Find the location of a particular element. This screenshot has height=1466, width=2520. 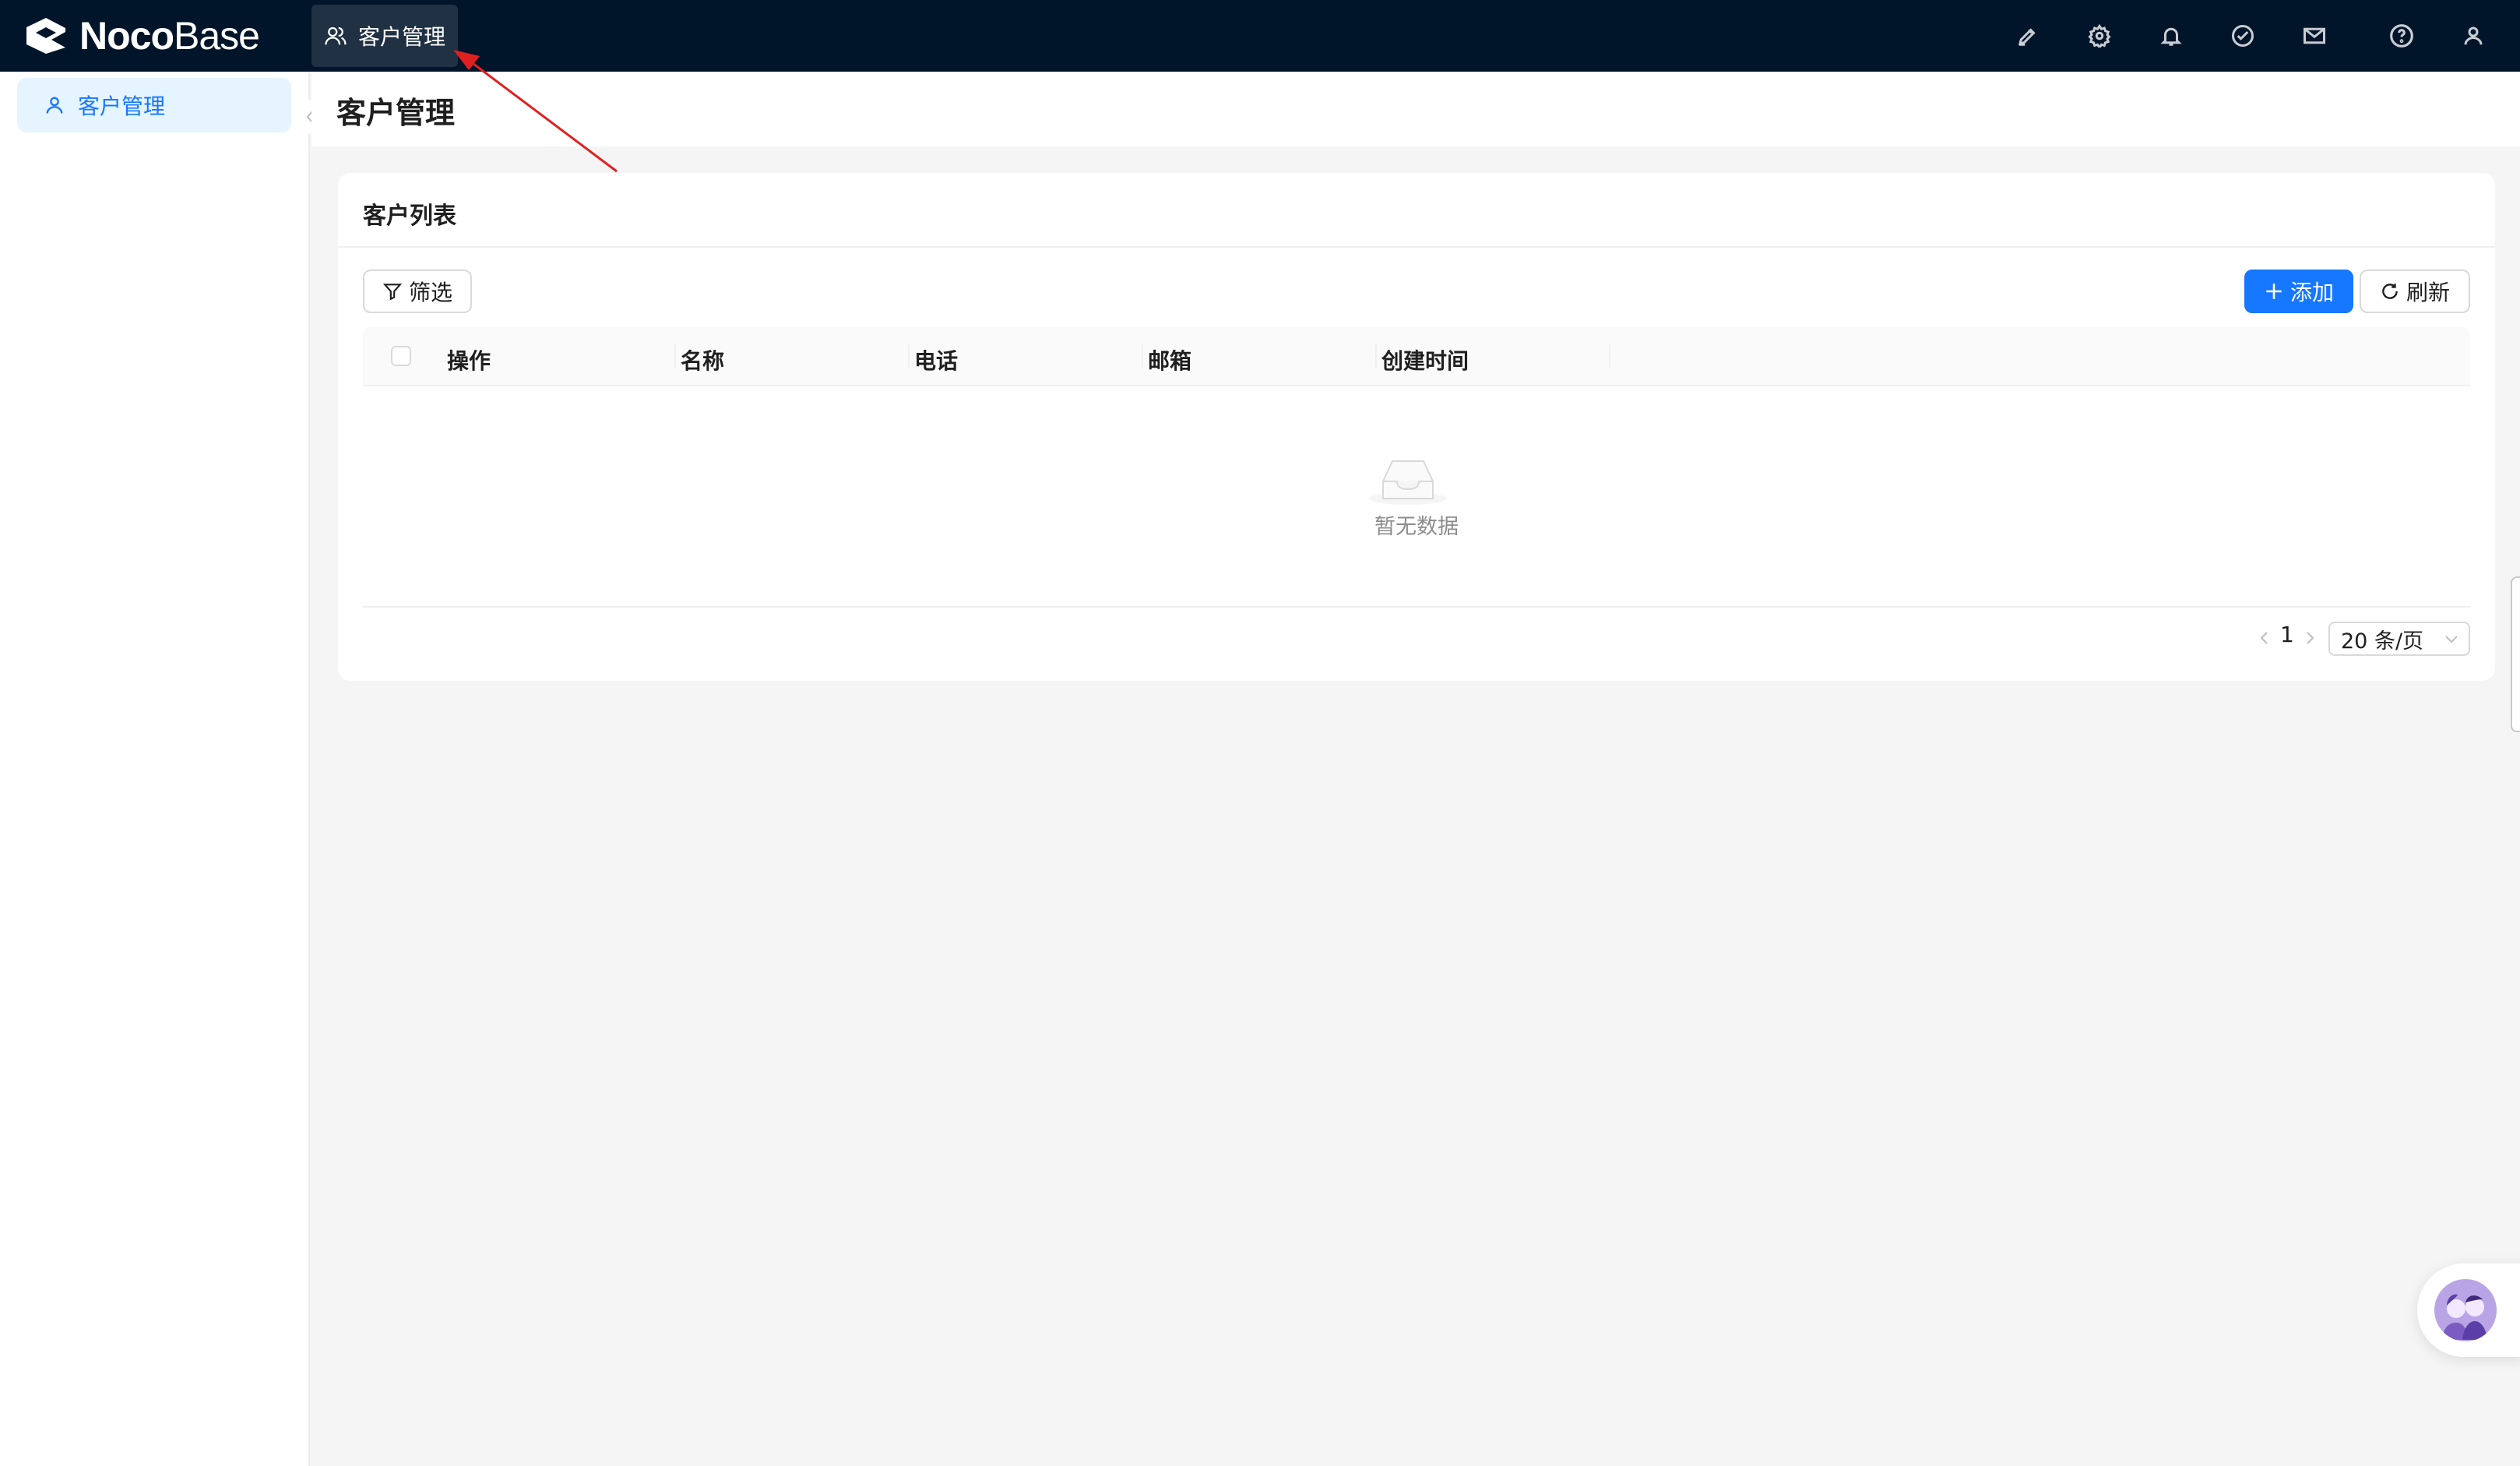

top-menu-item-customer-management: 客户管理 is located at coordinates (385, 36).